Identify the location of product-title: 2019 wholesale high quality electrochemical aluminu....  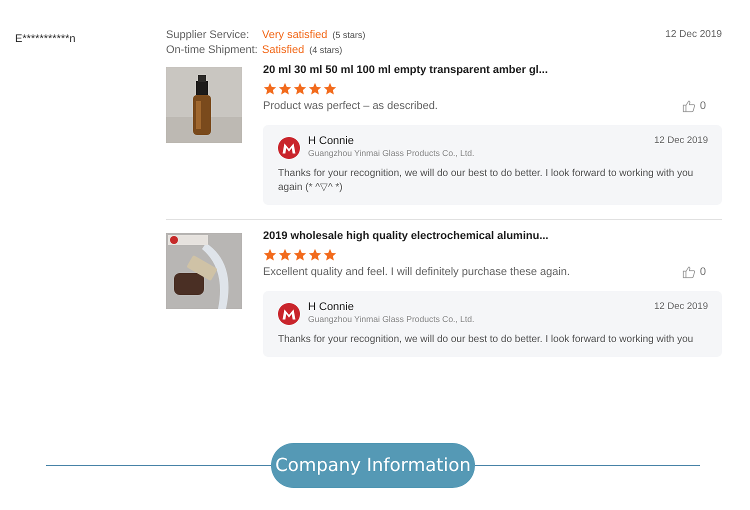
(492, 236).